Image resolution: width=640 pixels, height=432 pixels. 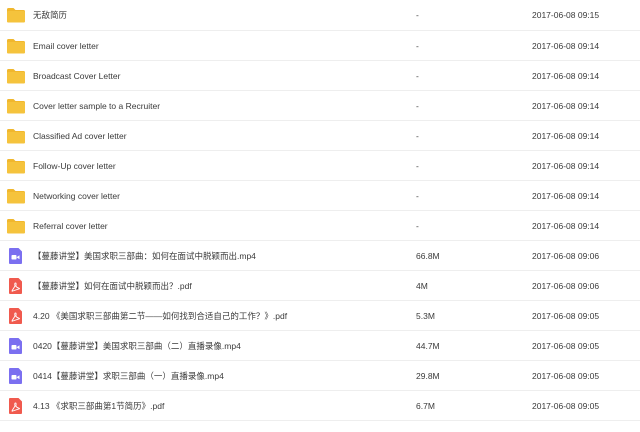 What do you see at coordinates (66, 46) in the screenshot?
I see `file-name: Email cover letter` at bounding box center [66, 46].